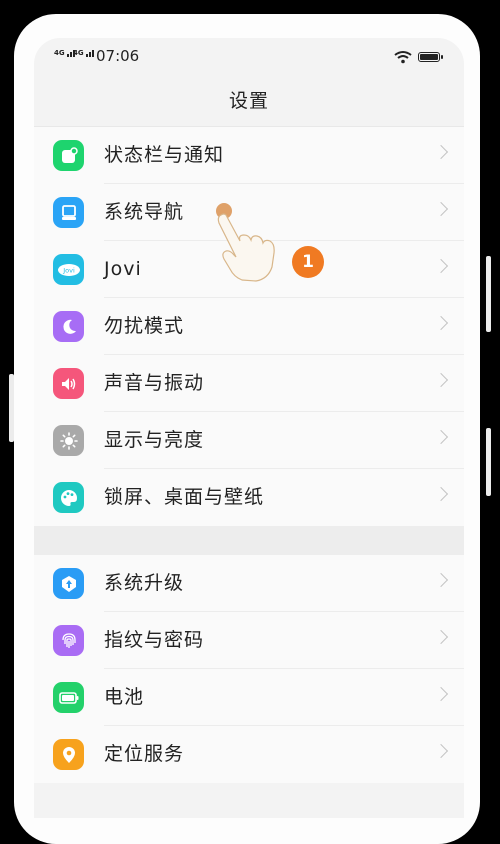  I want to click on location-icon, so click(68, 754).